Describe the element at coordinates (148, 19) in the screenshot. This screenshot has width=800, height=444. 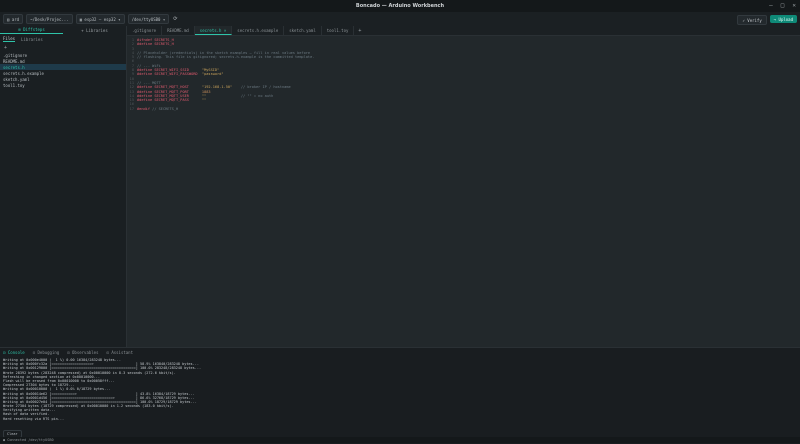
I see `port-select: /dev/ttyUSB0 ▾` at that location.